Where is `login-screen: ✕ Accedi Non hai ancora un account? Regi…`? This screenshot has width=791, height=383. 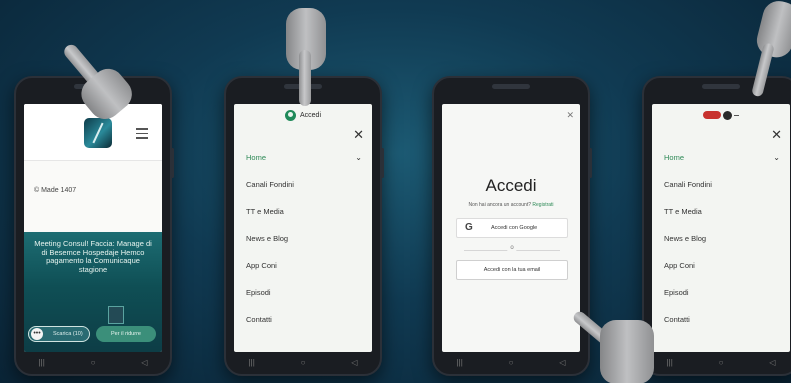 login-screen: ✕ Accedi Non hai ancora un account? Regi… is located at coordinates (511, 228).